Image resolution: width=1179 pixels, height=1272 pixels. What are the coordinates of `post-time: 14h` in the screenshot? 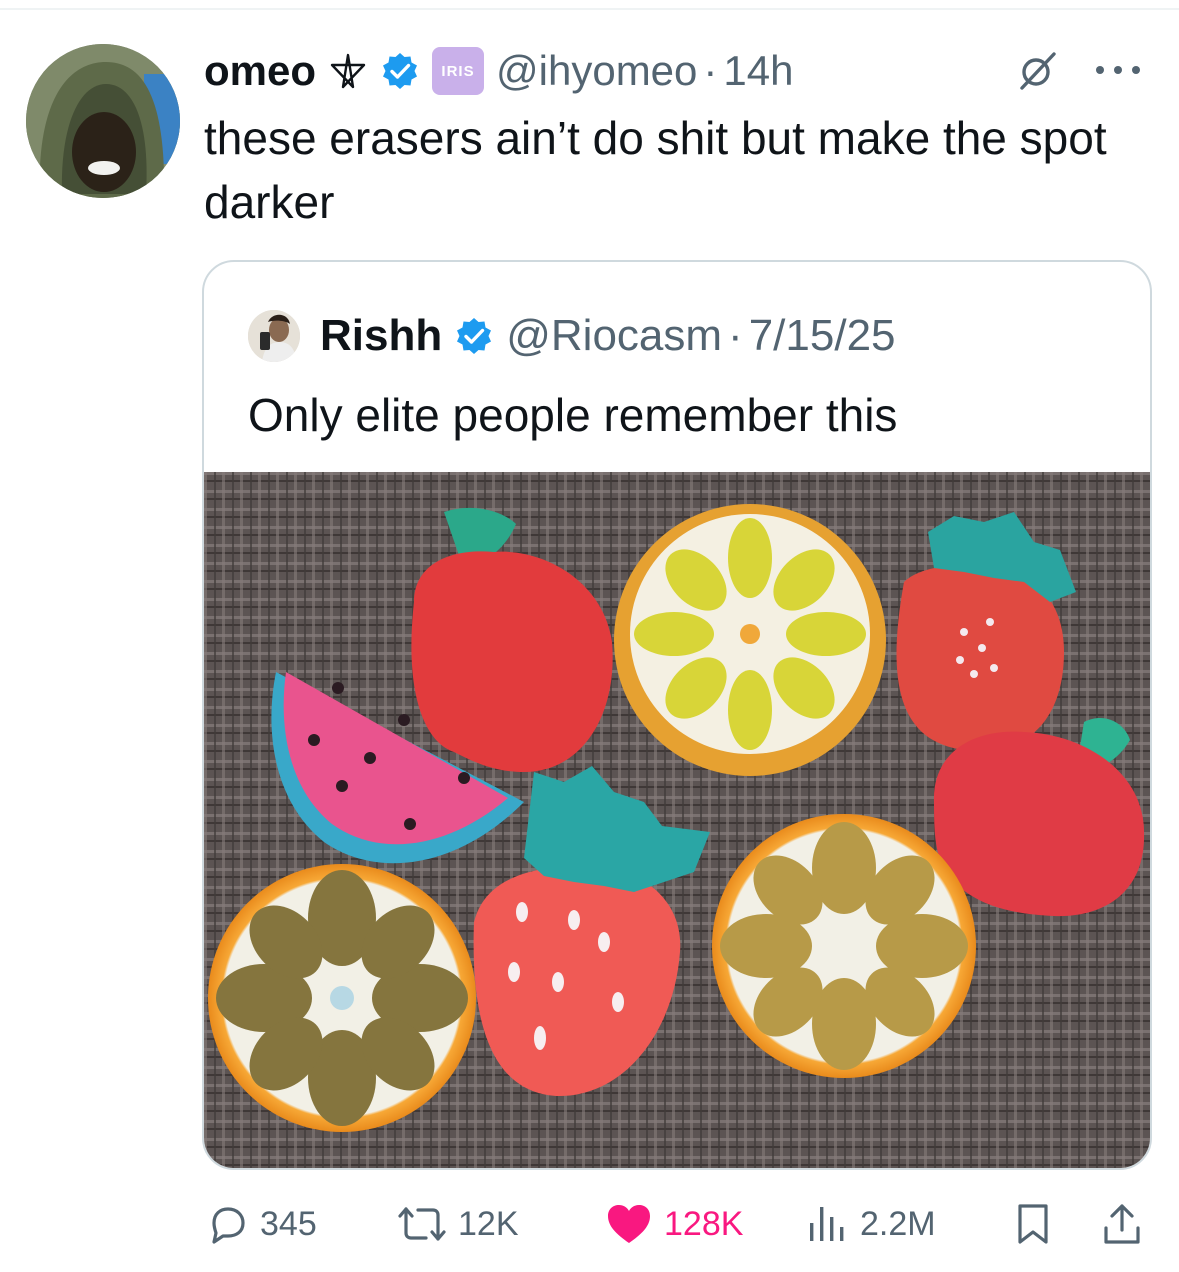 It's located at (758, 71).